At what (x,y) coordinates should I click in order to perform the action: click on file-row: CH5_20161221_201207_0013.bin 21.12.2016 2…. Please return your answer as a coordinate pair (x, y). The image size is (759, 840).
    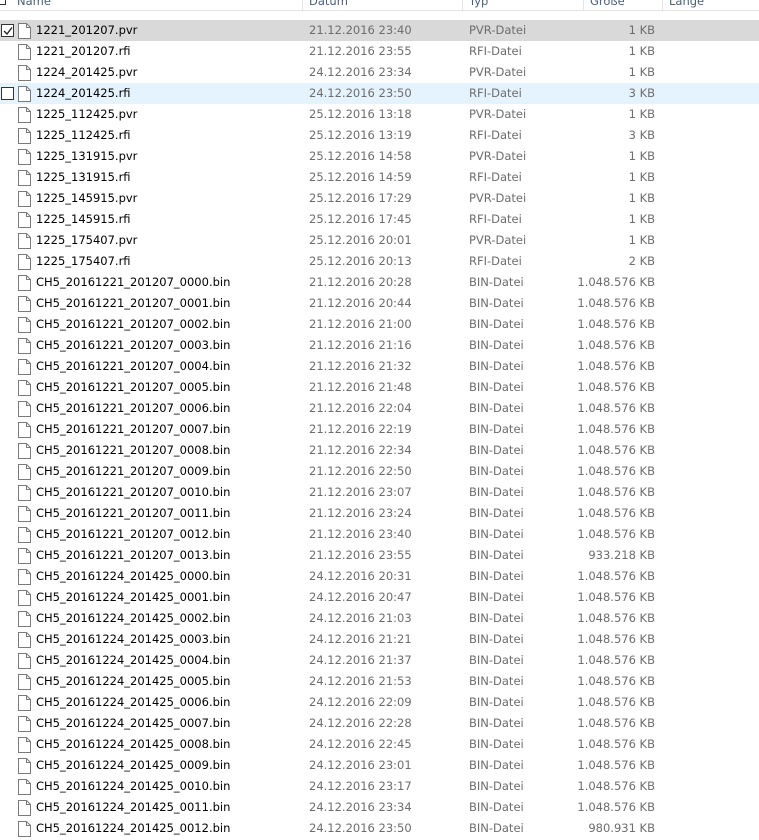
    Looking at the image, I should click on (379, 555).